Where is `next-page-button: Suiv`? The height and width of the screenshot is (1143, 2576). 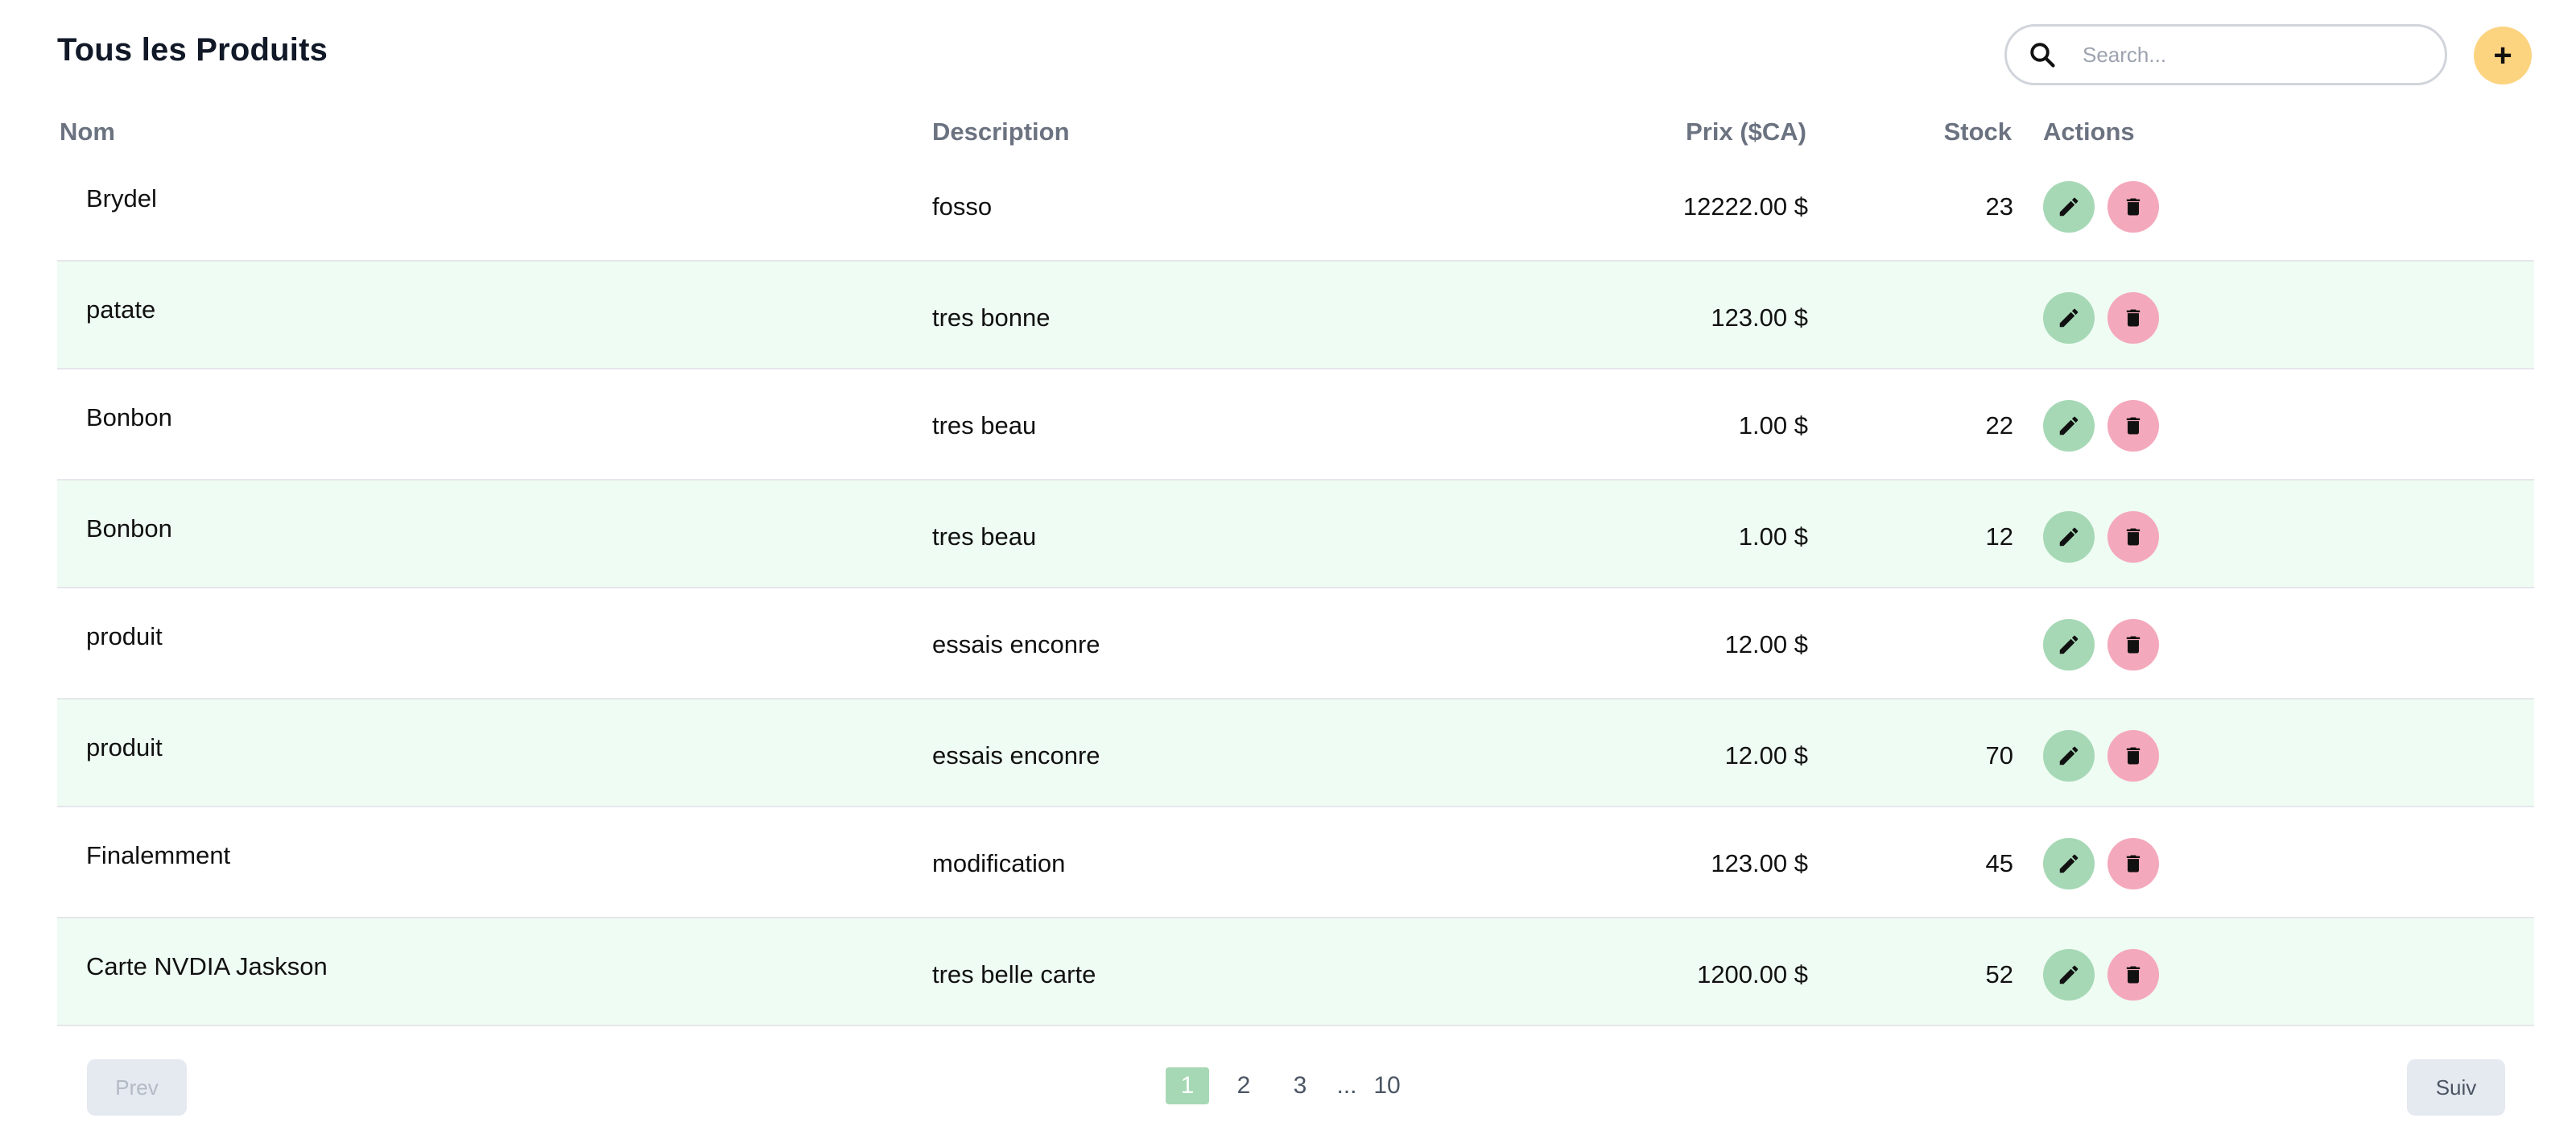 next-page-button: Suiv is located at coordinates (2456, 1087).